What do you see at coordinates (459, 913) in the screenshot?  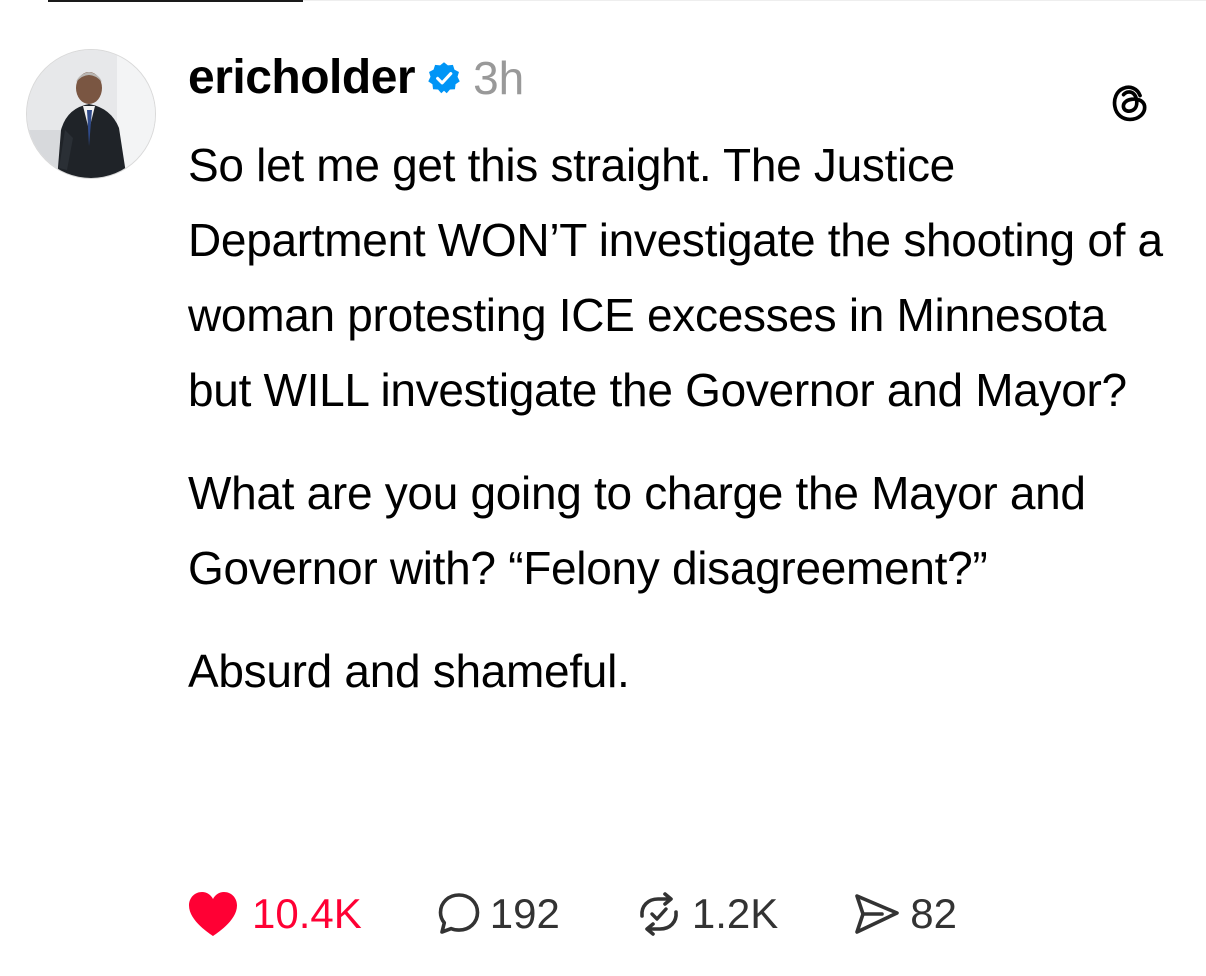 I see `reply-bubble-icon` at bounding box center [459, 913].